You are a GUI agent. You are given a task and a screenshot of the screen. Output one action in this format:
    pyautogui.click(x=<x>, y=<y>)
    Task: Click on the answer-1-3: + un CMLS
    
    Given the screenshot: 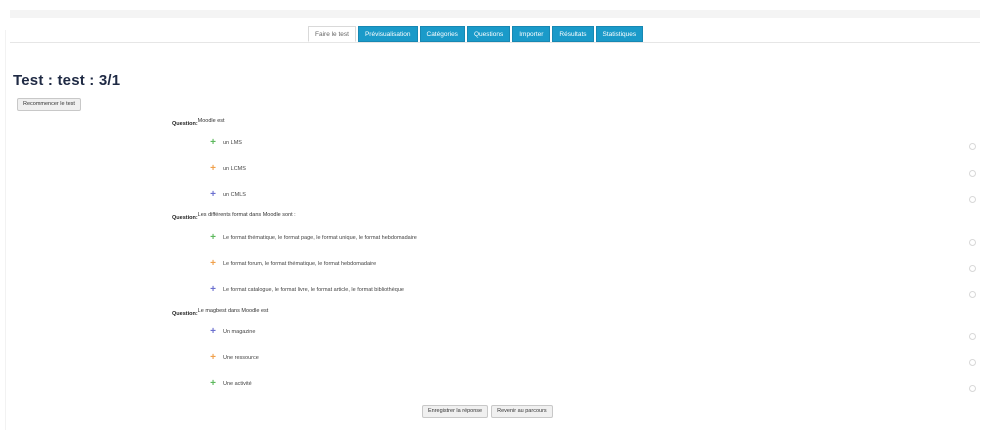 What is the action you would take?
    pyautogui.click(x=227, y=194)
    